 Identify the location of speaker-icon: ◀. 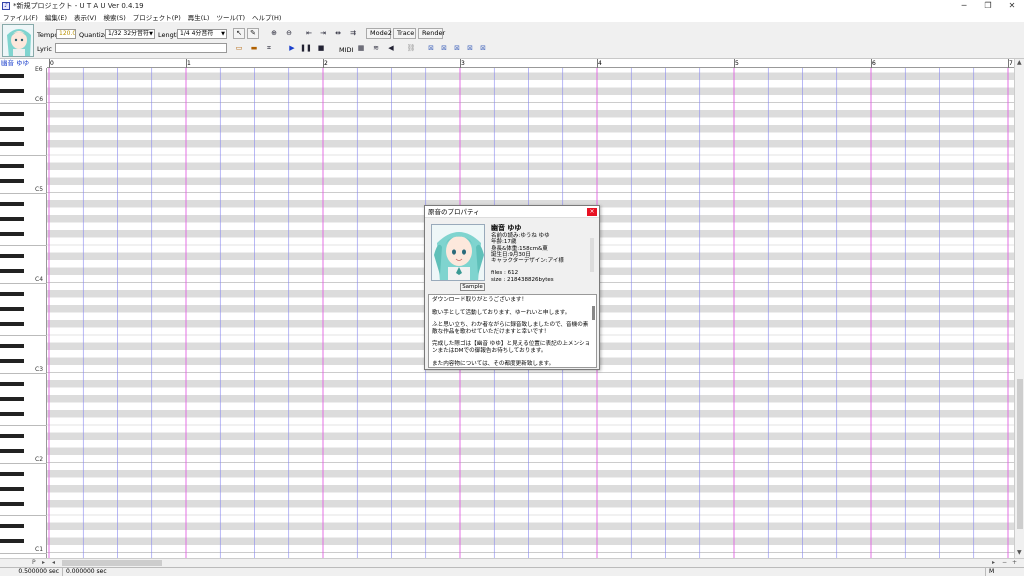
(391, 48).